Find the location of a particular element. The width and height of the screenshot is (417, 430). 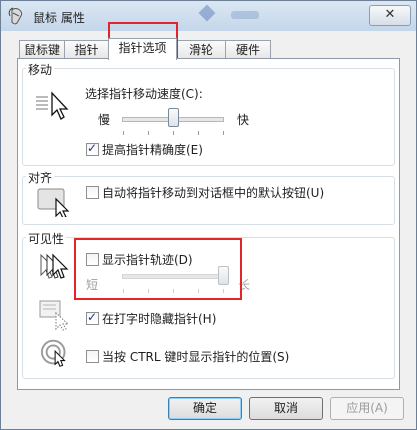

trails-highlight-box is located at coordinates (158, 269).